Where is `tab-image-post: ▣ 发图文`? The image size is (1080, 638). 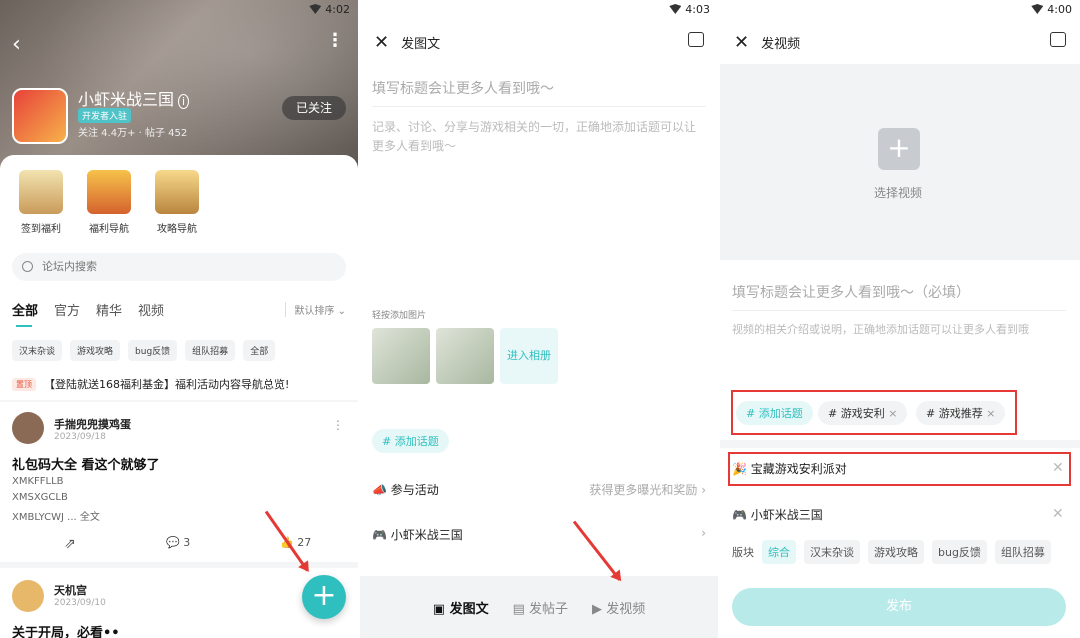 tab-image-post: ▣ 发图文 is located at coordinates (461, 607).